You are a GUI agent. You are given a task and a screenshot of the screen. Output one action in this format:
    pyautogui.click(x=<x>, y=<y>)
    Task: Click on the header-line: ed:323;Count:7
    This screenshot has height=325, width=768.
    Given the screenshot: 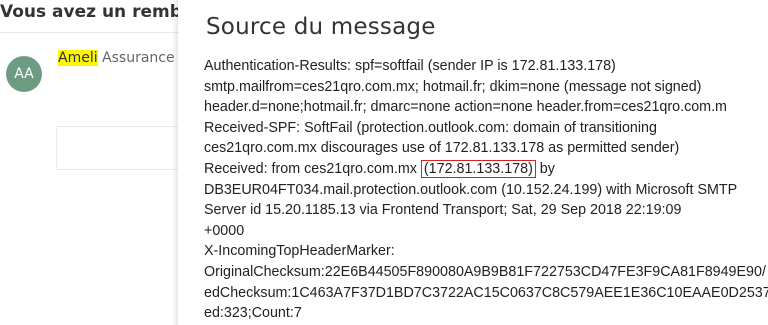 What is the action you would take?
    pyautogui.click(x=253, y=313)
    